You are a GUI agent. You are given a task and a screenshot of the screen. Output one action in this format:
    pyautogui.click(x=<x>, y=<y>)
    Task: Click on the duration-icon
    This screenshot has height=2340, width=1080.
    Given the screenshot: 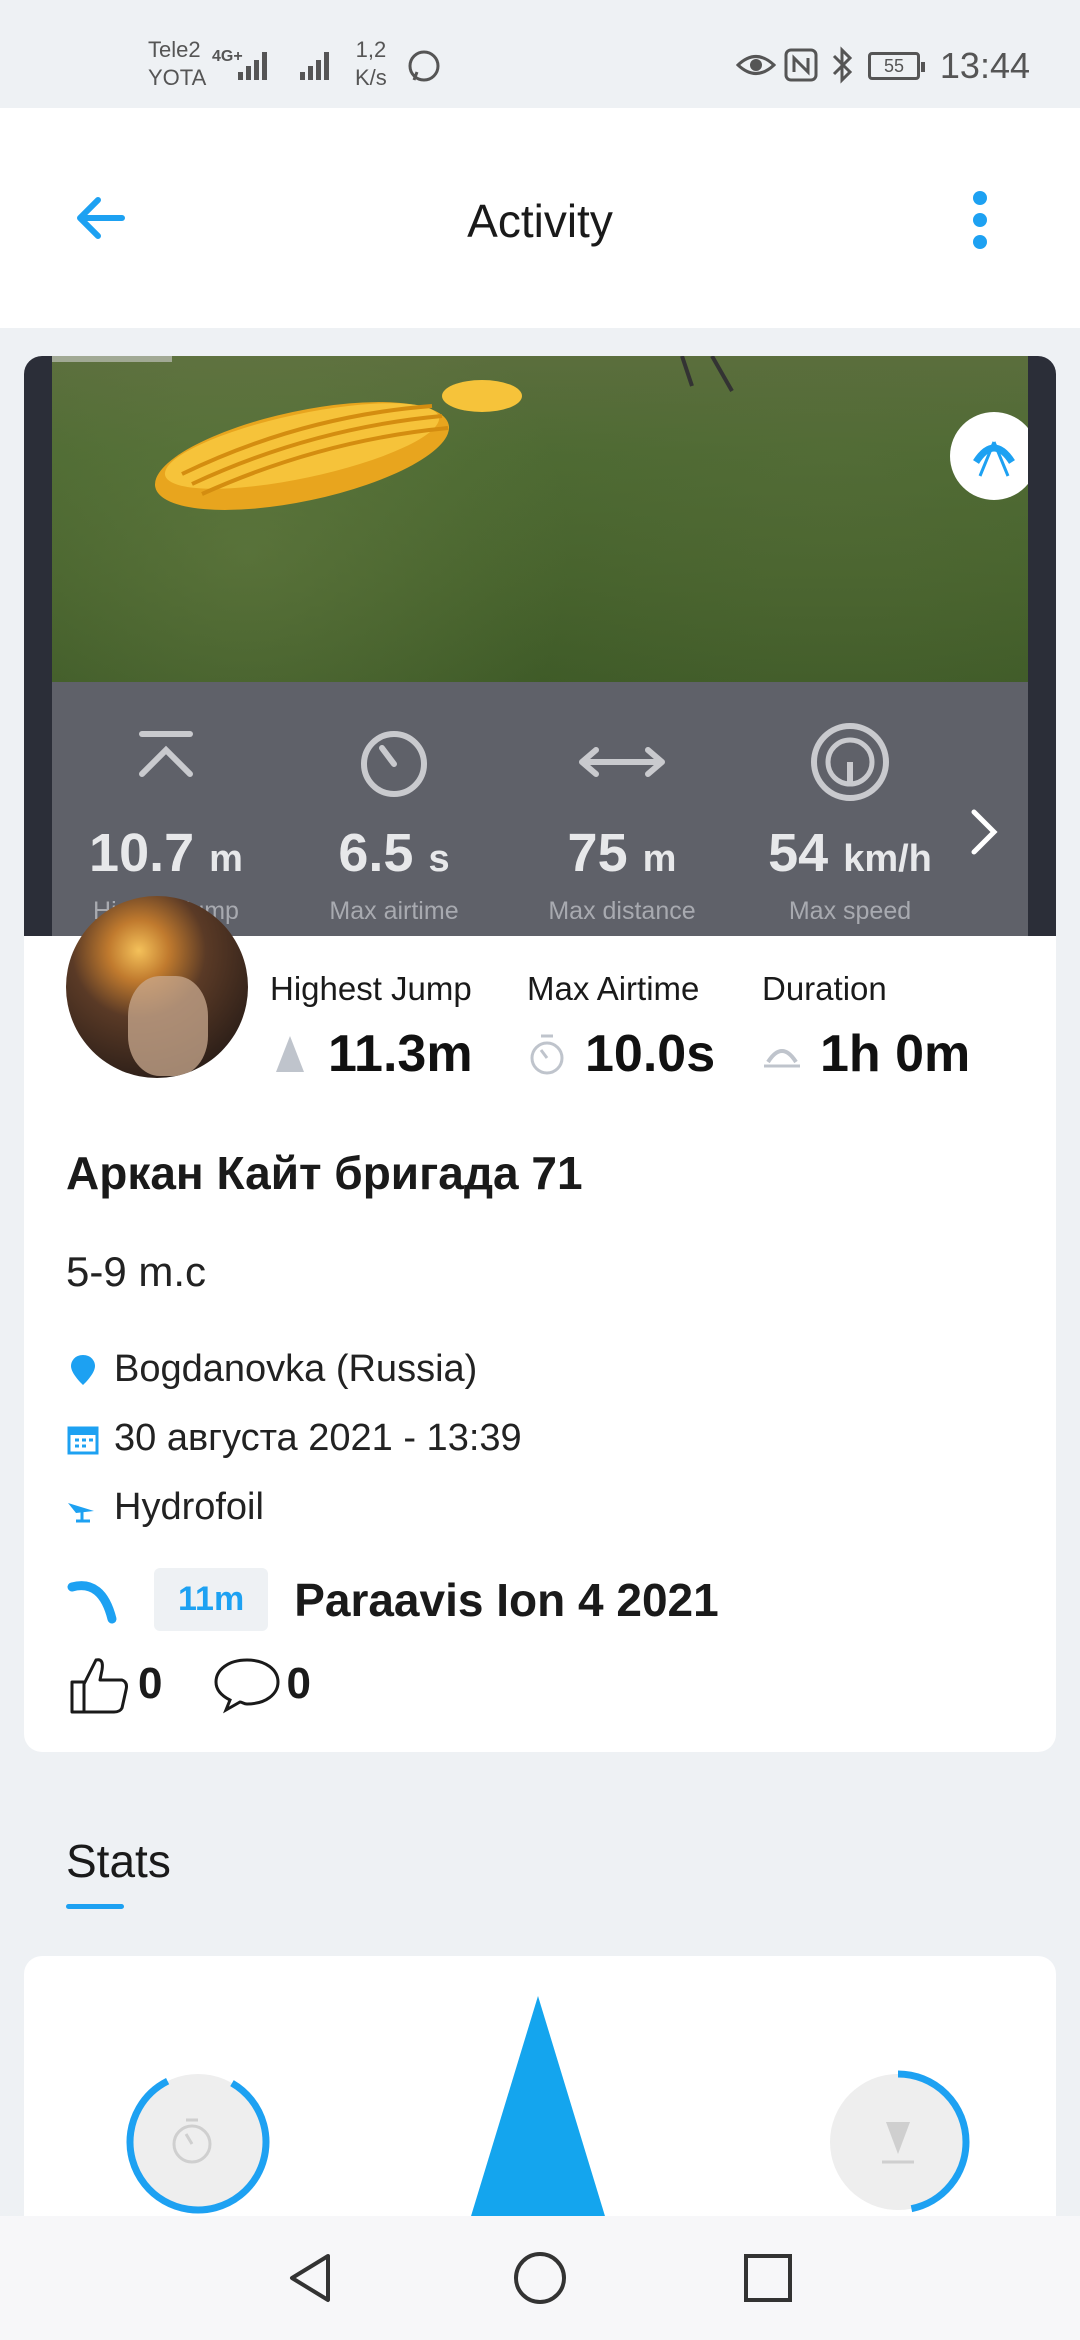 What is the action you would take?
    pyautogui.click(x=782, y=1058)
    